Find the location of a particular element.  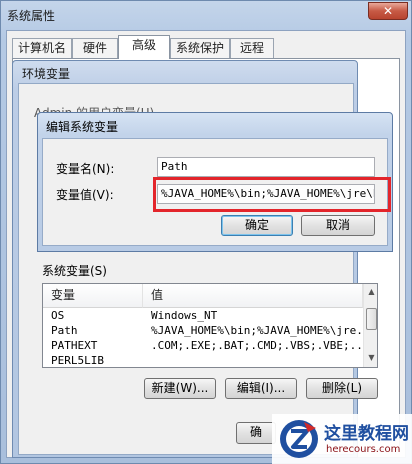

tab-computer-name: 计算机名 is located at coordinates (42, 48).